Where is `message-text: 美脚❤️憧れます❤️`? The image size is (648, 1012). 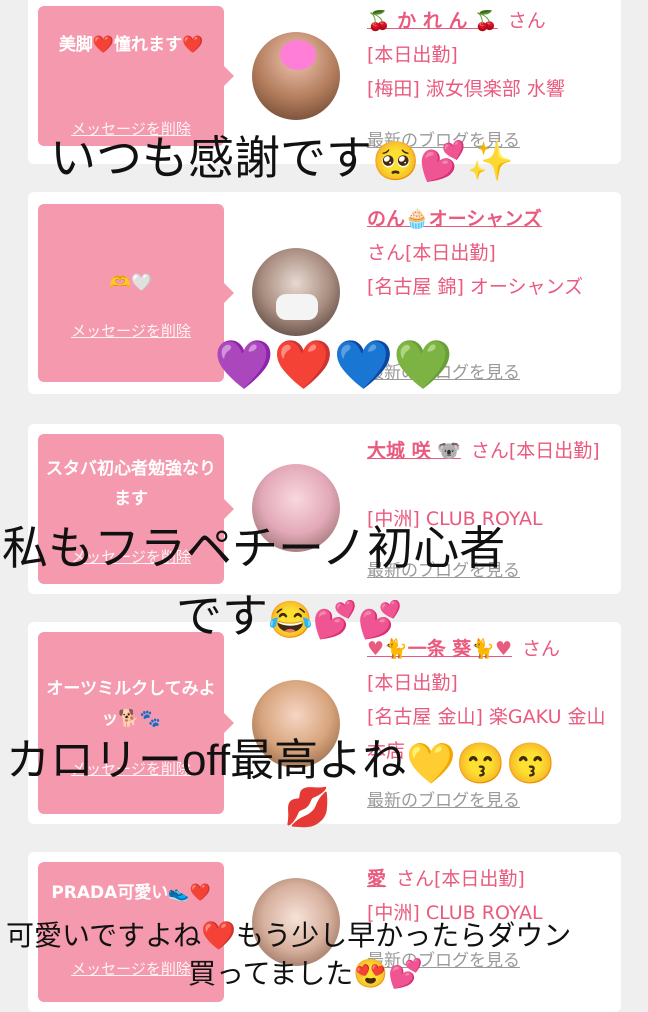
message-text: 美脚❤️憧れます❤️ is located at coordinates (131, 45).